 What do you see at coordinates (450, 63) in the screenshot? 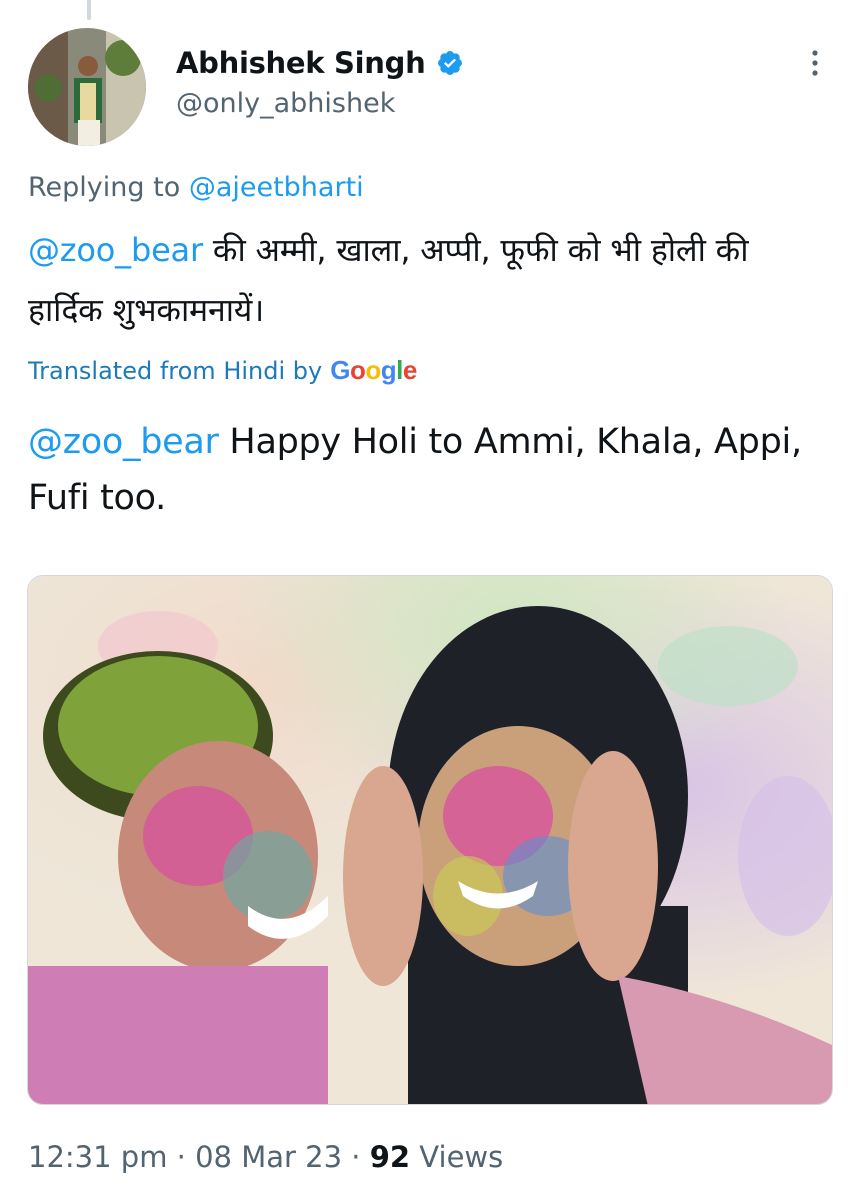
I see `verified-badge-icon` at bounding box center [450, 63].